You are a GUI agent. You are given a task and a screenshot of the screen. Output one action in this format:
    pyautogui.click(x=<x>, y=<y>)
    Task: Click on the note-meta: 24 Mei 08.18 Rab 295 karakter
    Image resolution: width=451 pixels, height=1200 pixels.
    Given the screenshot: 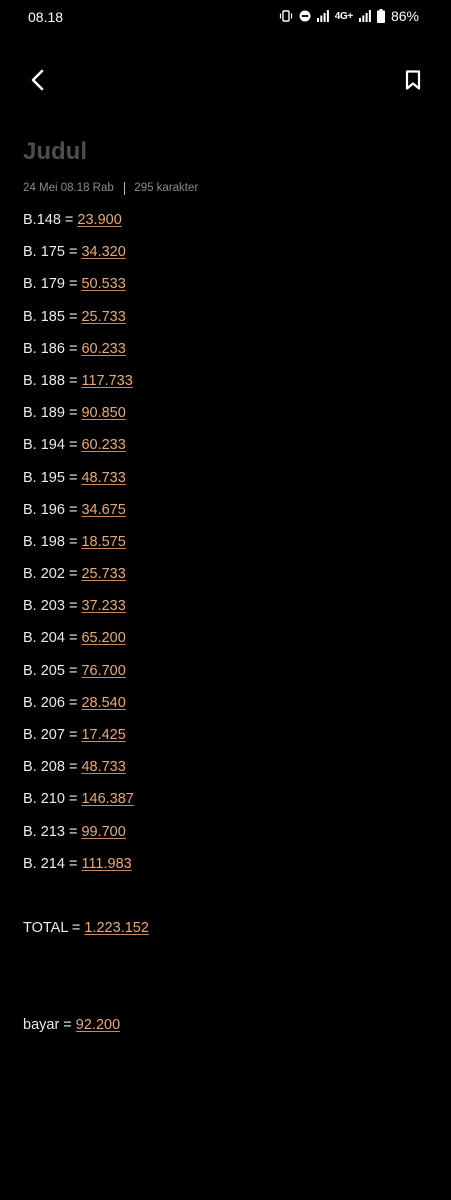 What is the action you would take?
    pyautogui.click(x=110, y=188)
    